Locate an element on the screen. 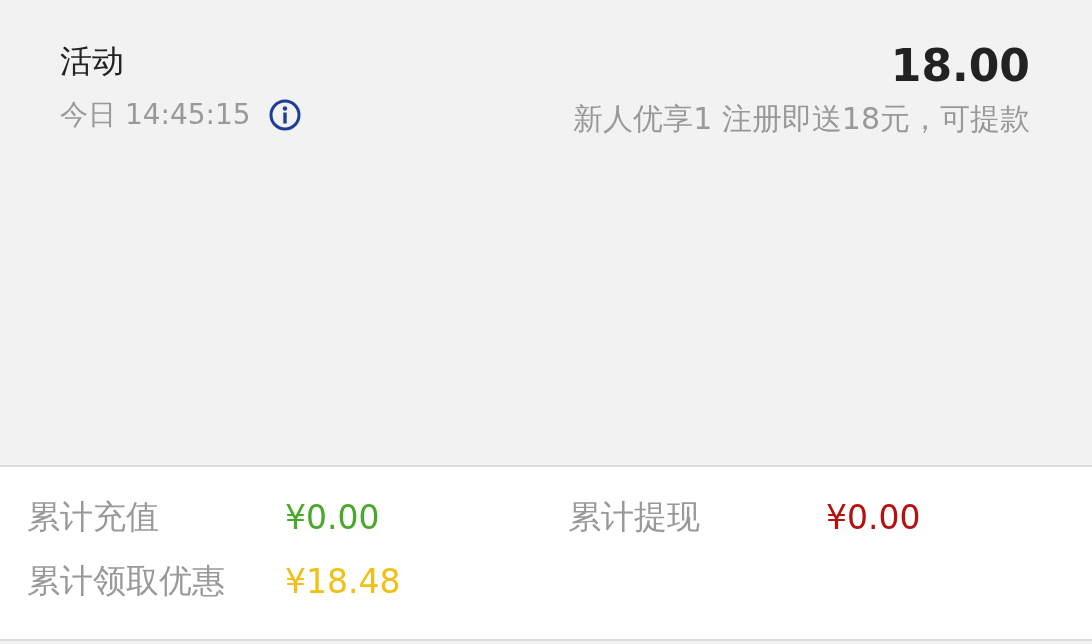 The image size is (1092, 644). record-description: 新人优享1 注册即送18元，可提款 is located at coordinates (801, 119).